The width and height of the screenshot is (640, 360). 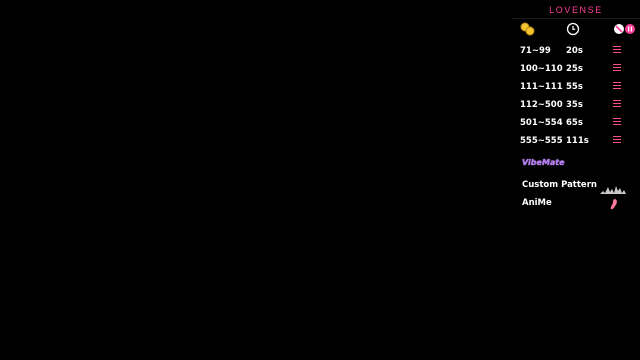 I want to click on tip-range: 501~554, so click(x=541, y=123).